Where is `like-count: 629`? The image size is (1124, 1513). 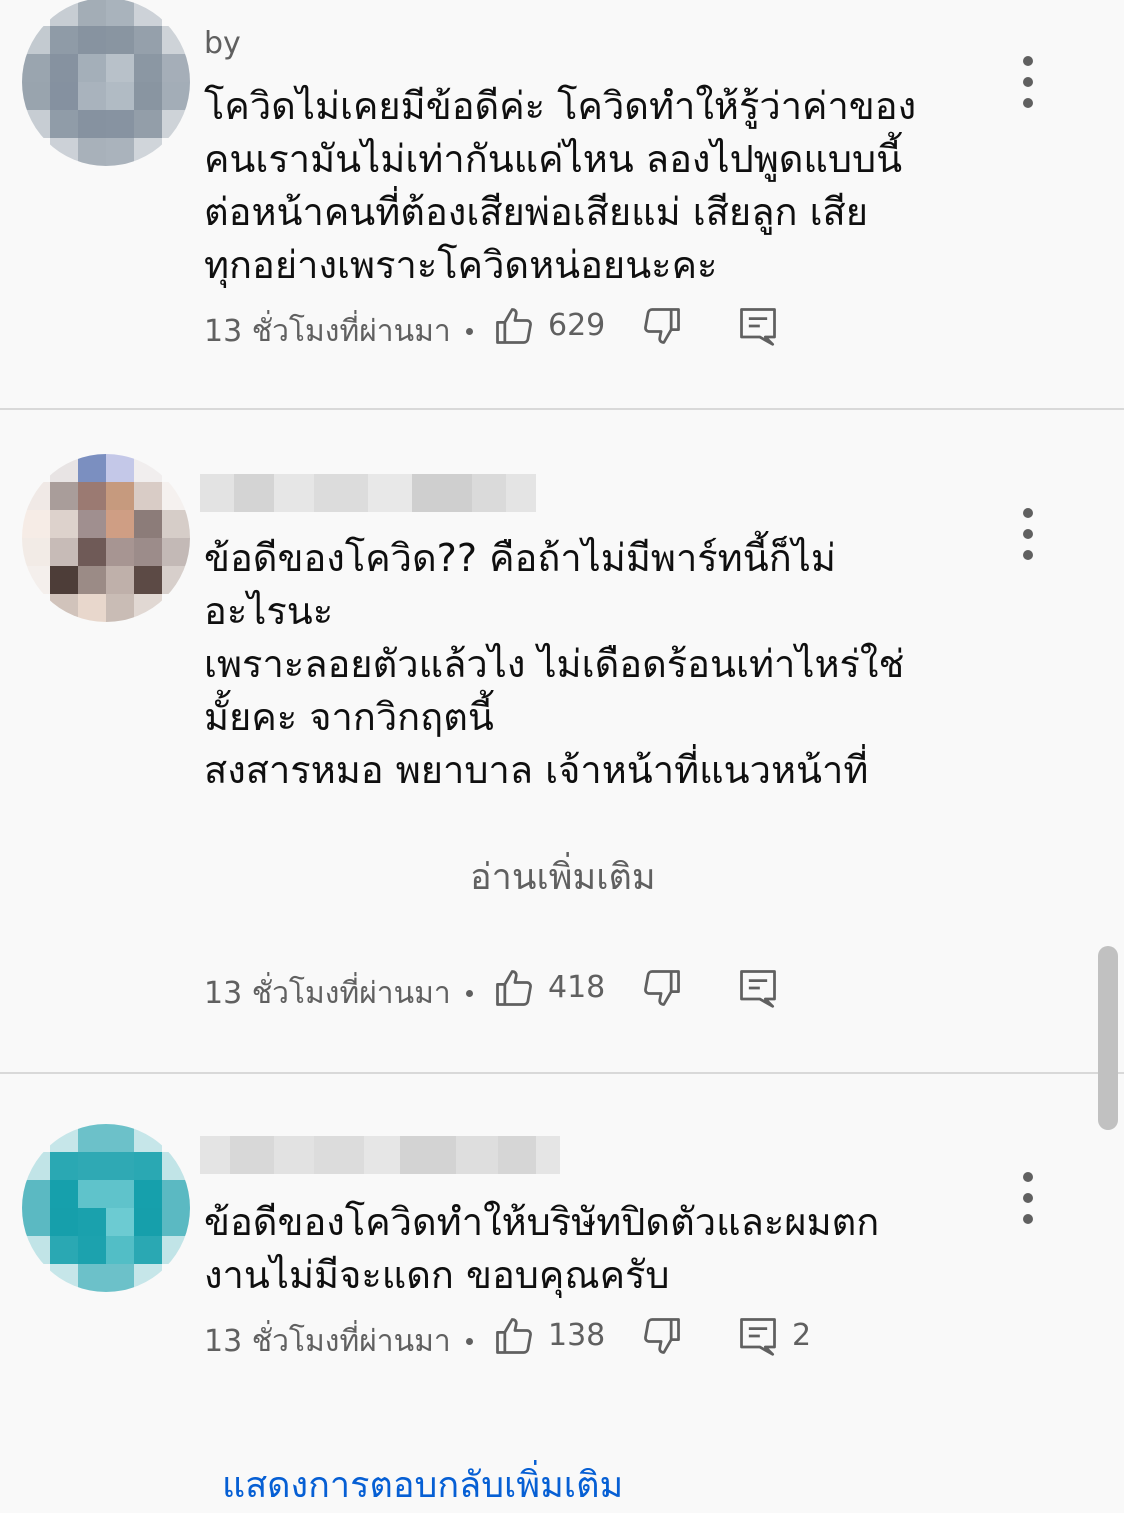
like-count: 629 is located at coordinates (577, 325).